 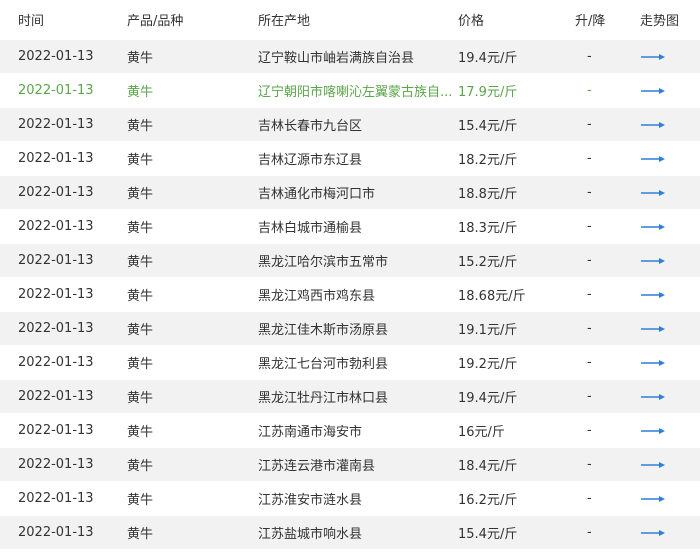 I want to click on table-row: 2022-01-13 黄牛 黑龙江七台河市勃利县 19.2元/斤 -, so click(x=350, y=363).